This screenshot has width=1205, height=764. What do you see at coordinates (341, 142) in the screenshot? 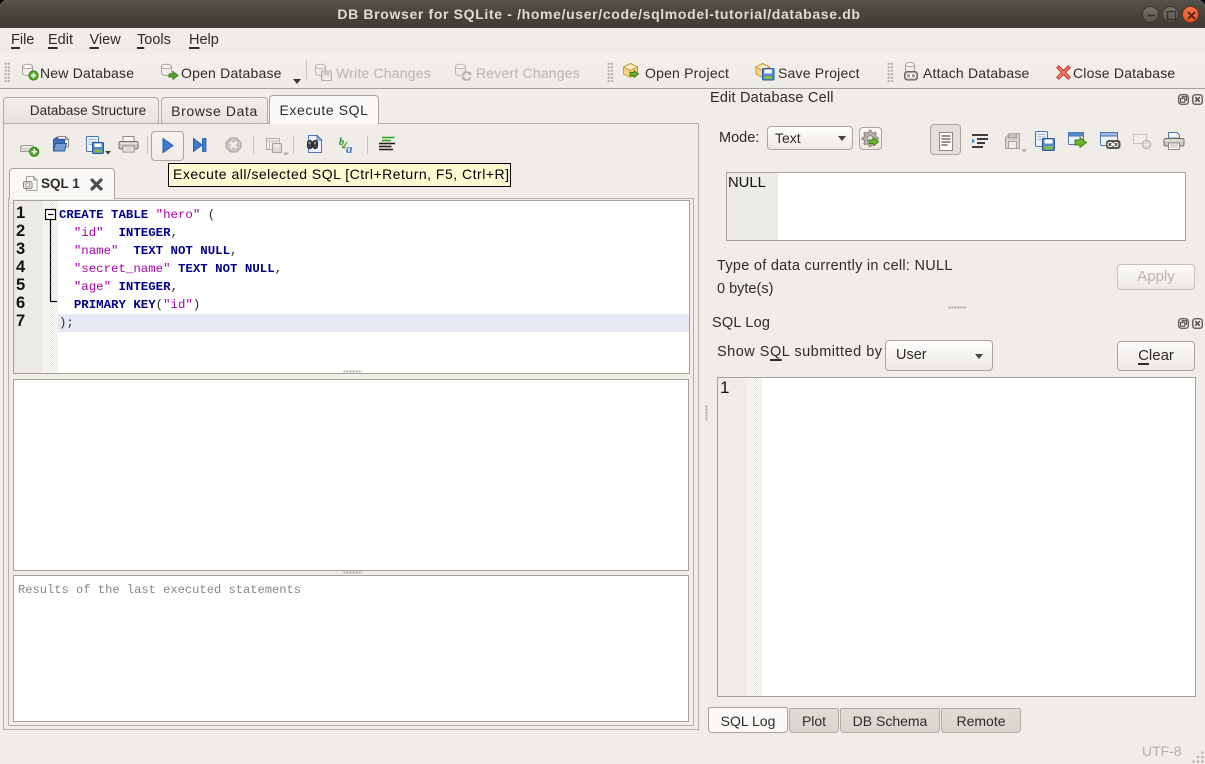
I see `svg-text: b` at bounding box center [341, 142].